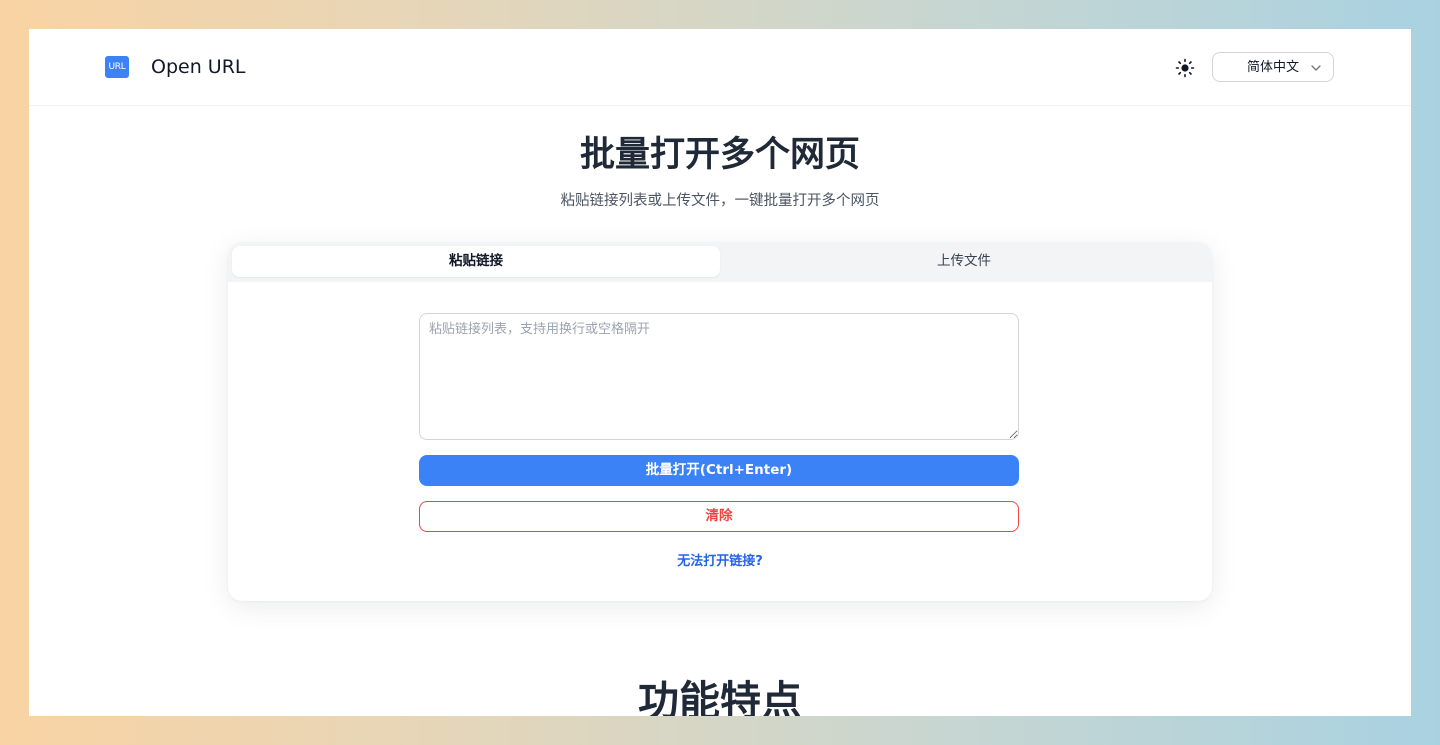 This screenshot has height=745, width=1440. I want to click on cannot-open-links-help-link: 无法打开链接?, so click(720, 561).